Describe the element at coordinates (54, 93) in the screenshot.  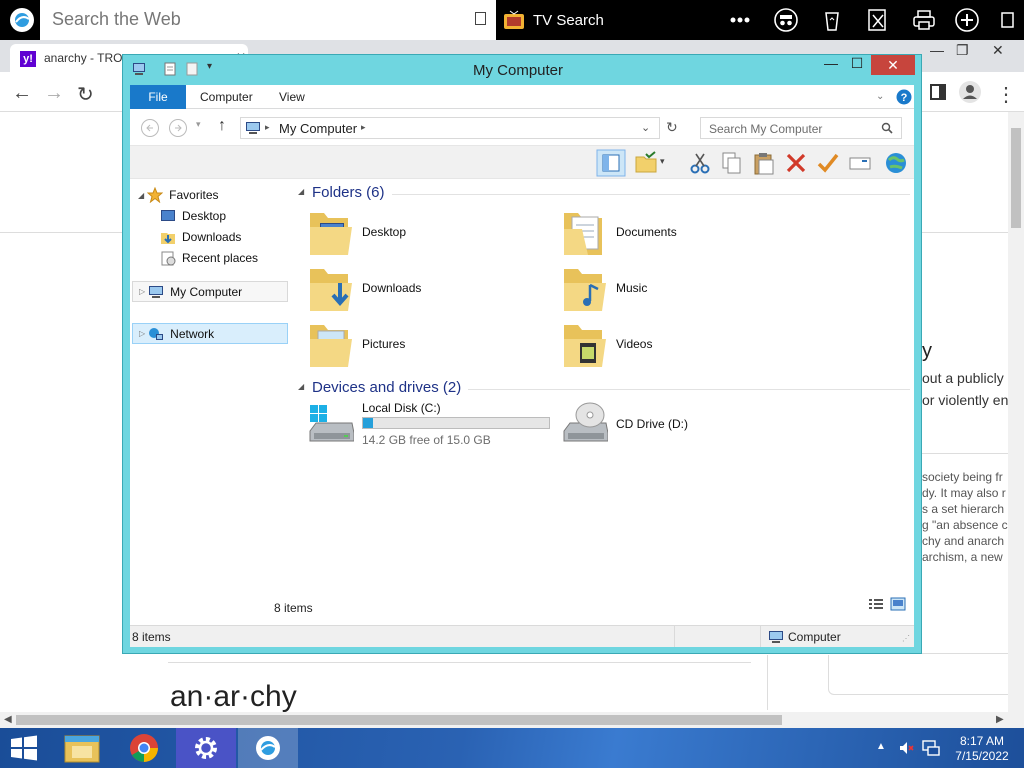
I see `forward-arrow-icon: →` at that location.